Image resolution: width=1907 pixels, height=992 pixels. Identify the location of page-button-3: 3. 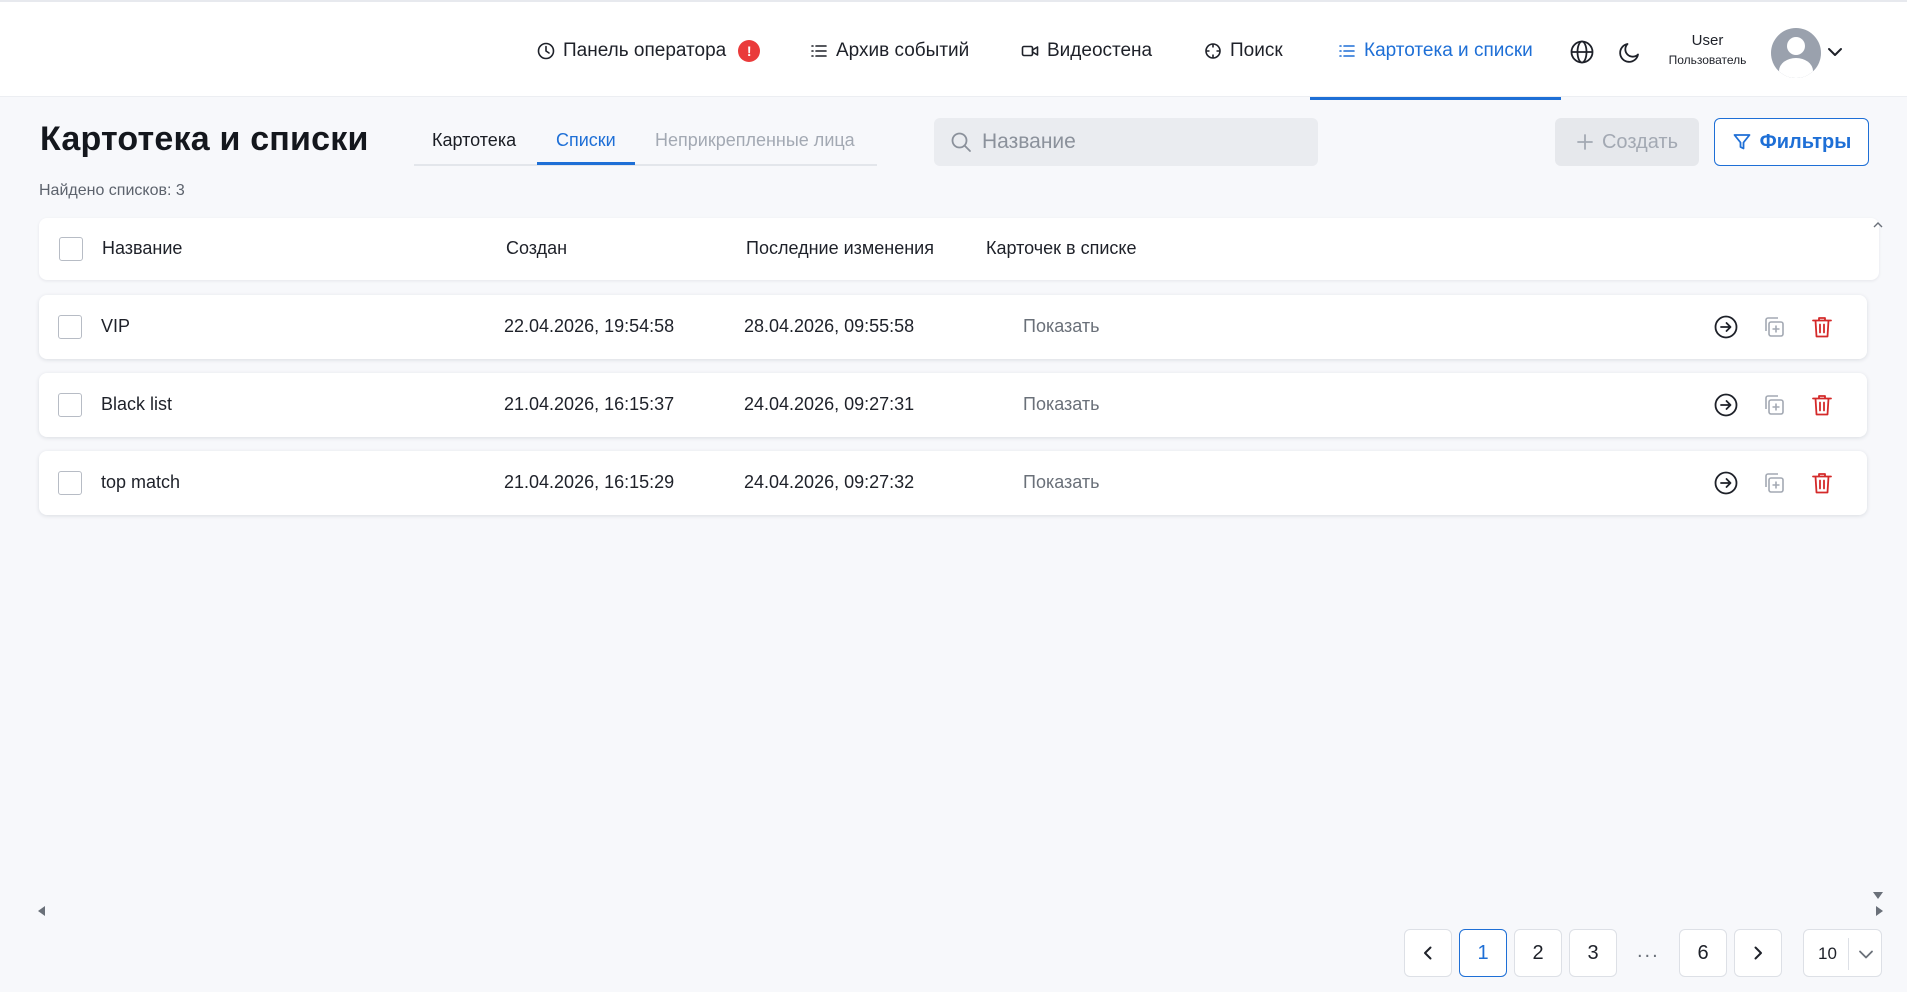
(1593, 953).